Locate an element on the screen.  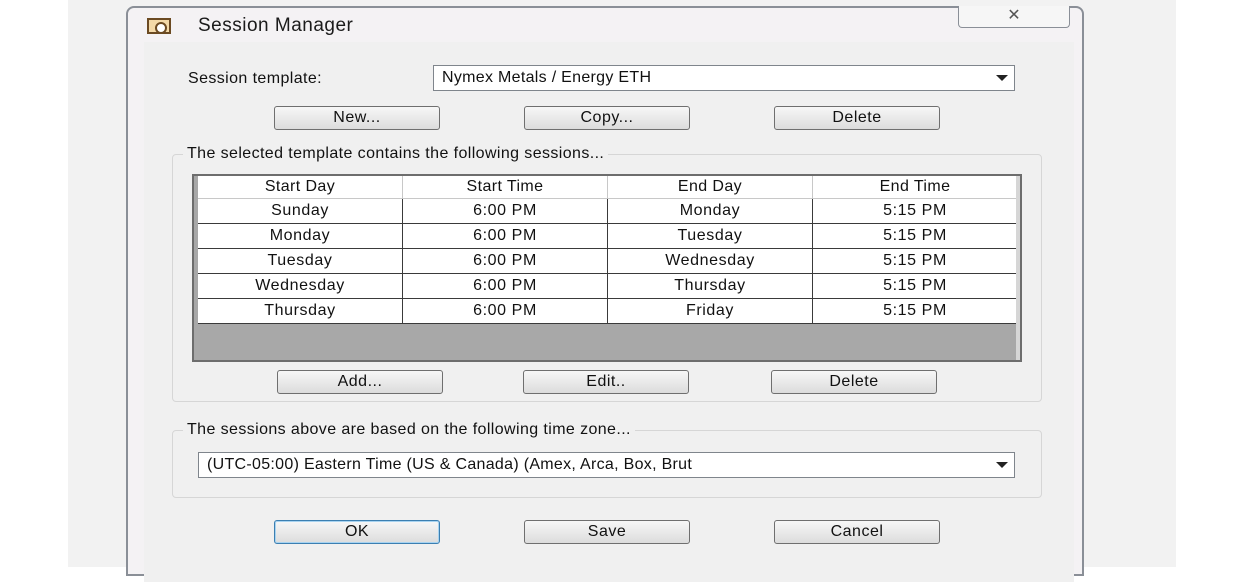
title-bar: Session Manager ✕ is located at coordinates (605, 24).